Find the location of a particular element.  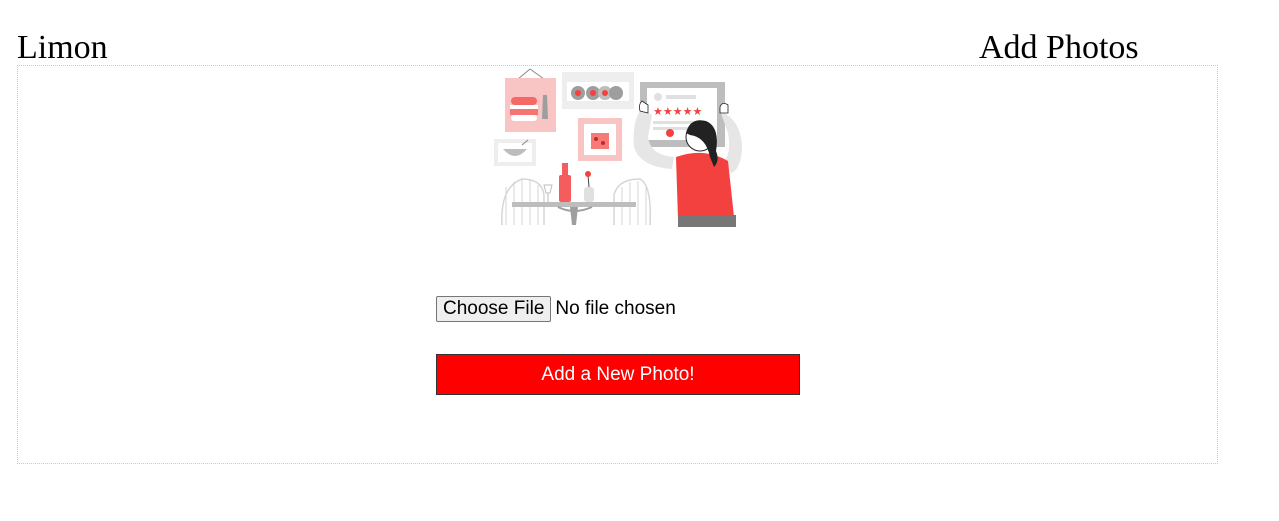

brand-title: Limon is located at coordinates (62, 47).